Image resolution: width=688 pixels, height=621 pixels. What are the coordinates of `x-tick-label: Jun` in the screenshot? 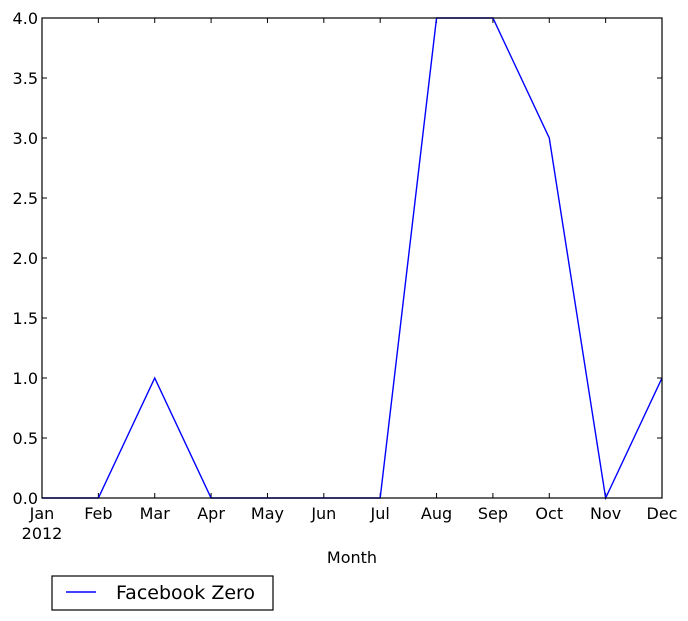 It's located at (323, 513).